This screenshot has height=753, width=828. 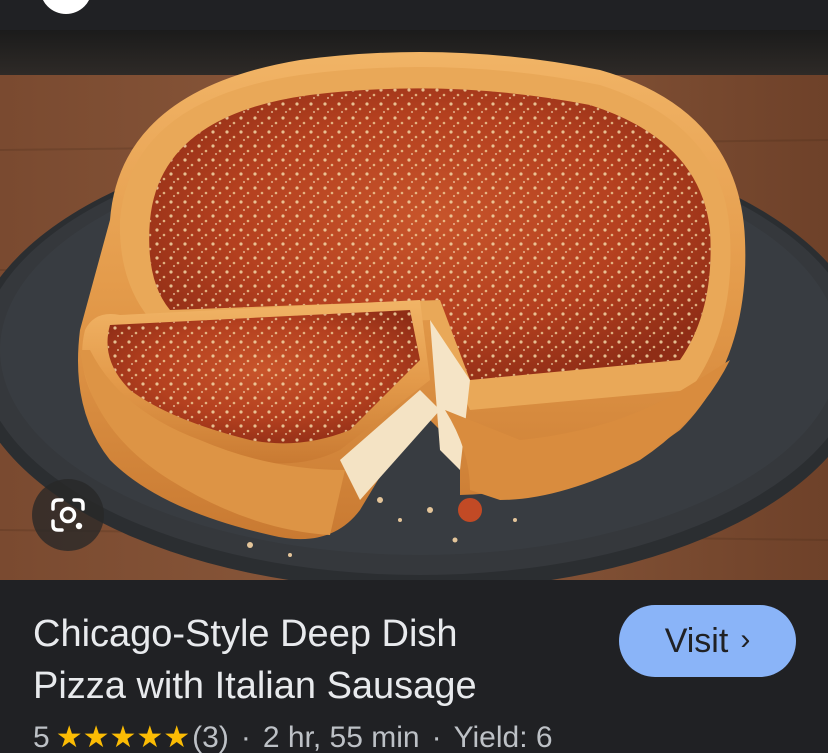 I want to click on recipe-title-line2: Pizza with Italian Sausage, so click(x=255, y=686).